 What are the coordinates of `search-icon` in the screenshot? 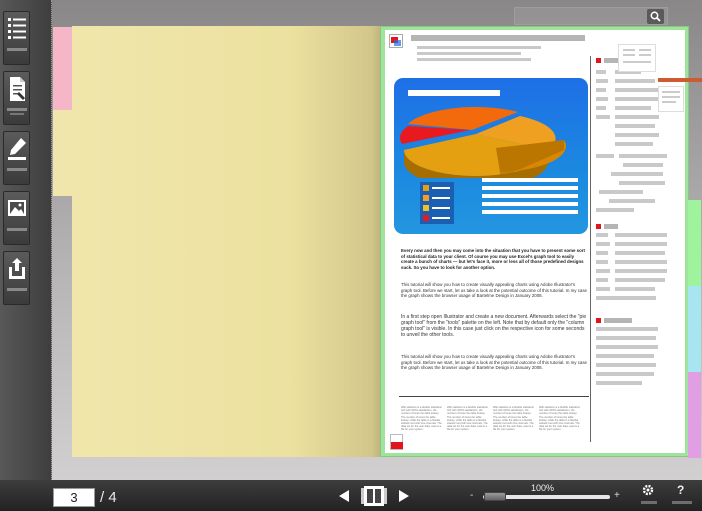 It's located at (655, 16).